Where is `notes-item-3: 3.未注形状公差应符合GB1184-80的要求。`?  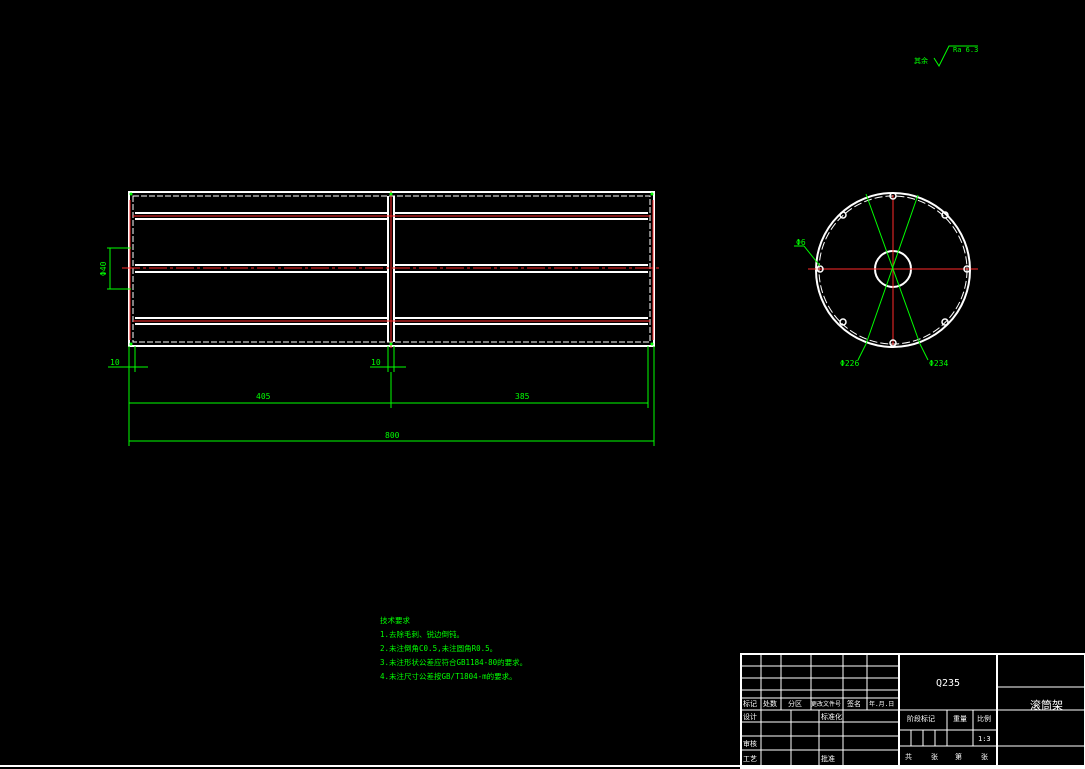
notes-item-3: 3.未注形状公差应符合GB1184-80的要求。 is located at coordinates (454, 662).